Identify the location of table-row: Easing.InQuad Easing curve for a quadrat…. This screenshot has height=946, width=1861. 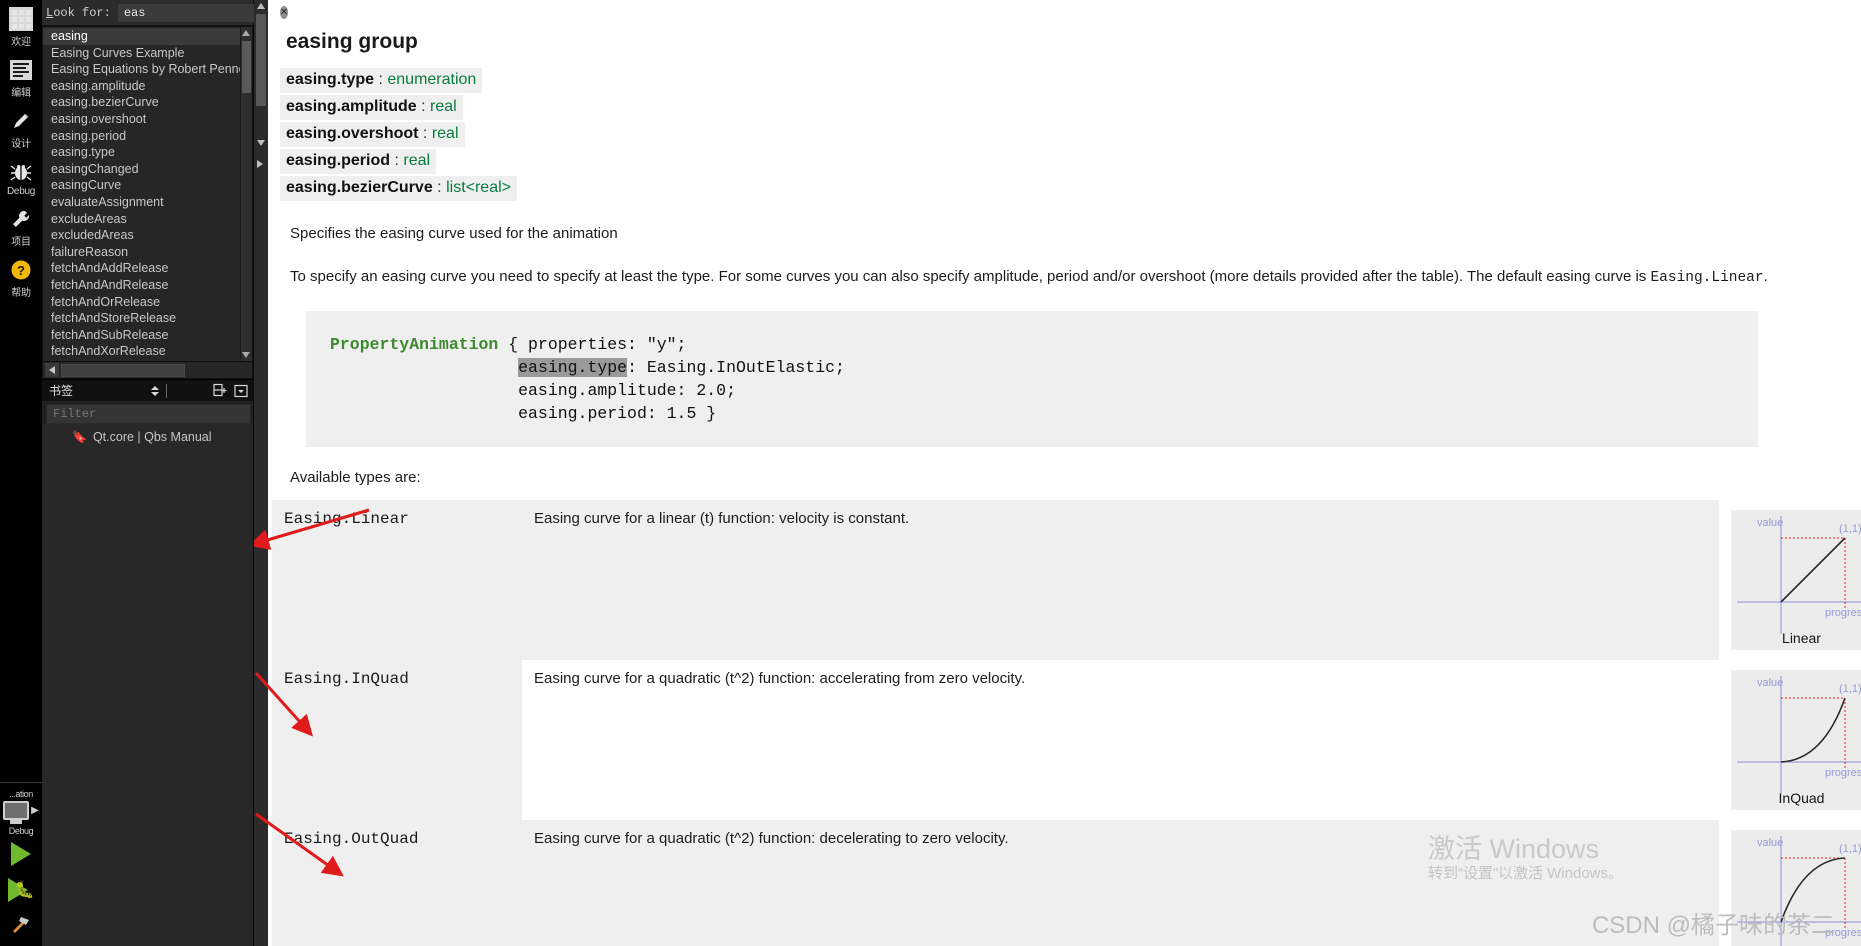
(1066, 740).